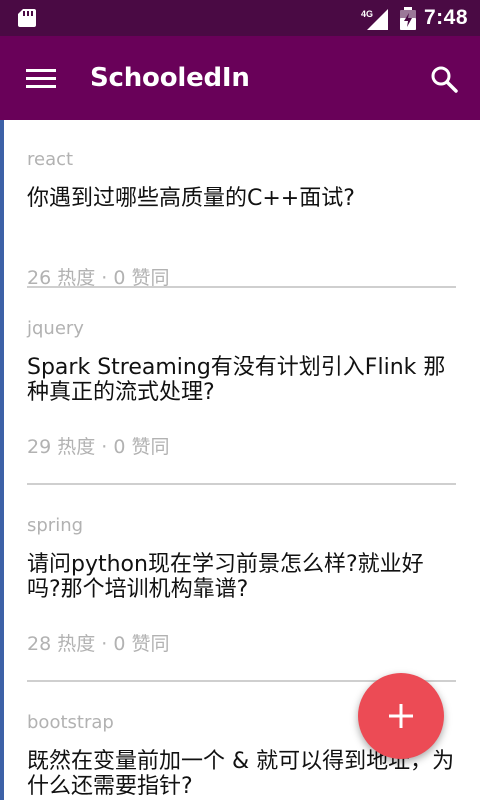 The width and height of the screenshot is (480, 800). Describe the element at coordinates (50, 159) in the screenshot. I see `item-tag: react` at that location.